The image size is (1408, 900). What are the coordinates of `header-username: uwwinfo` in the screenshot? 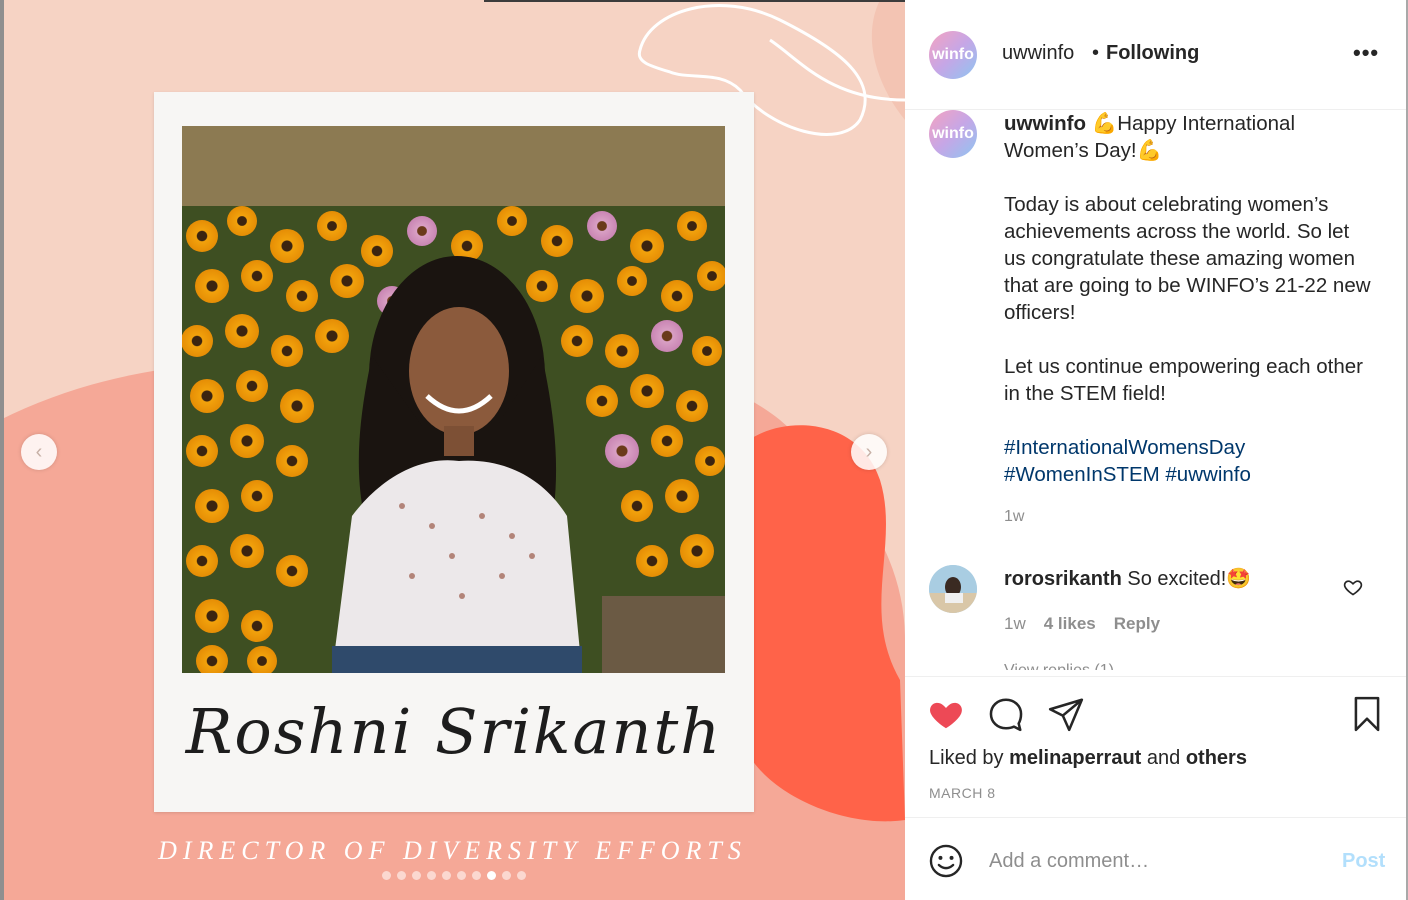 It's located at (1038, 53).